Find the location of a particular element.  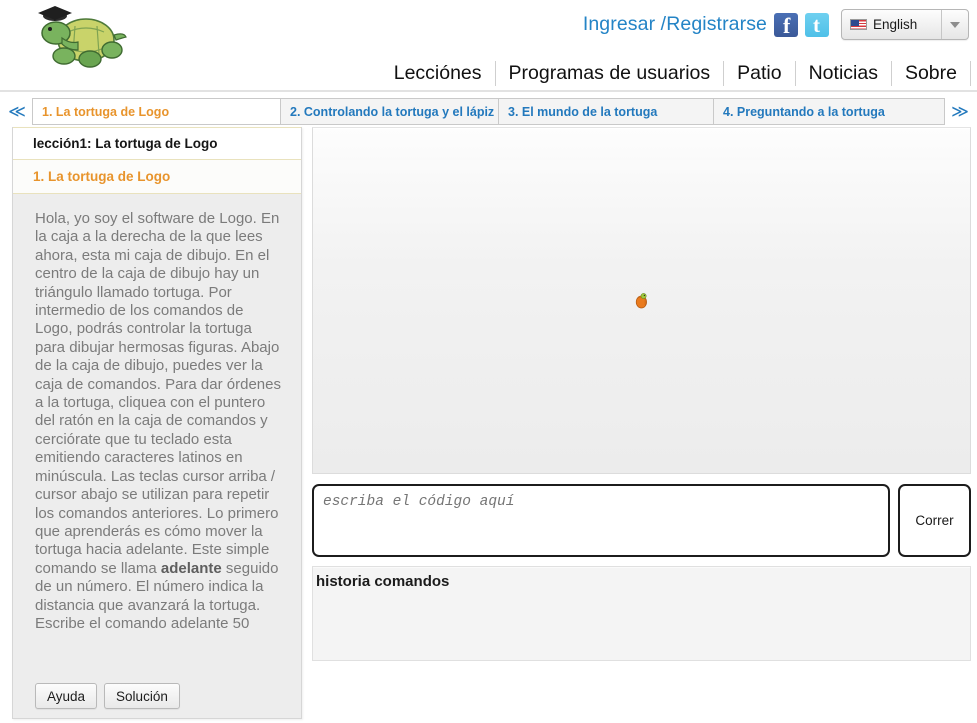

account-bar: Ingresar /Registrarse English is located at coordinates (776, 24).